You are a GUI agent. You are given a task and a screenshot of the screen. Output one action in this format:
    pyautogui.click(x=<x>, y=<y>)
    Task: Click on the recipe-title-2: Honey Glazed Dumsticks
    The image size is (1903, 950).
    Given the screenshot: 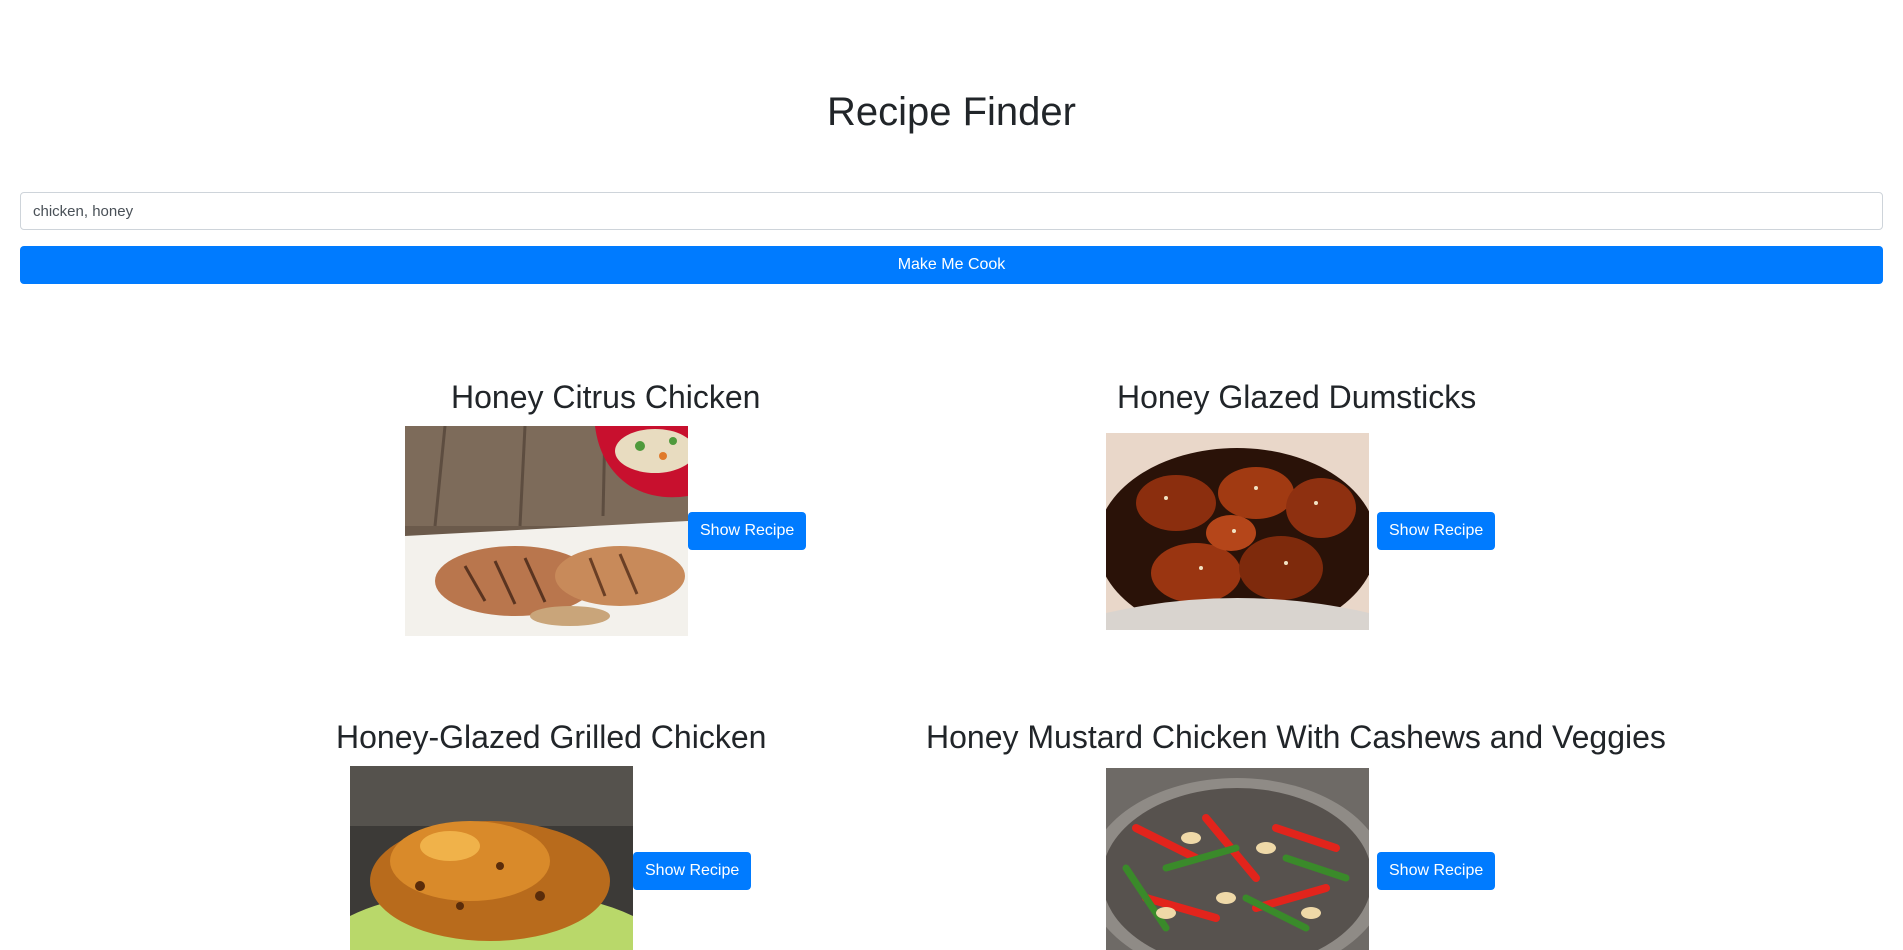 What is the action you would take?
    pyautogui.click(x=1297, y=397)
    